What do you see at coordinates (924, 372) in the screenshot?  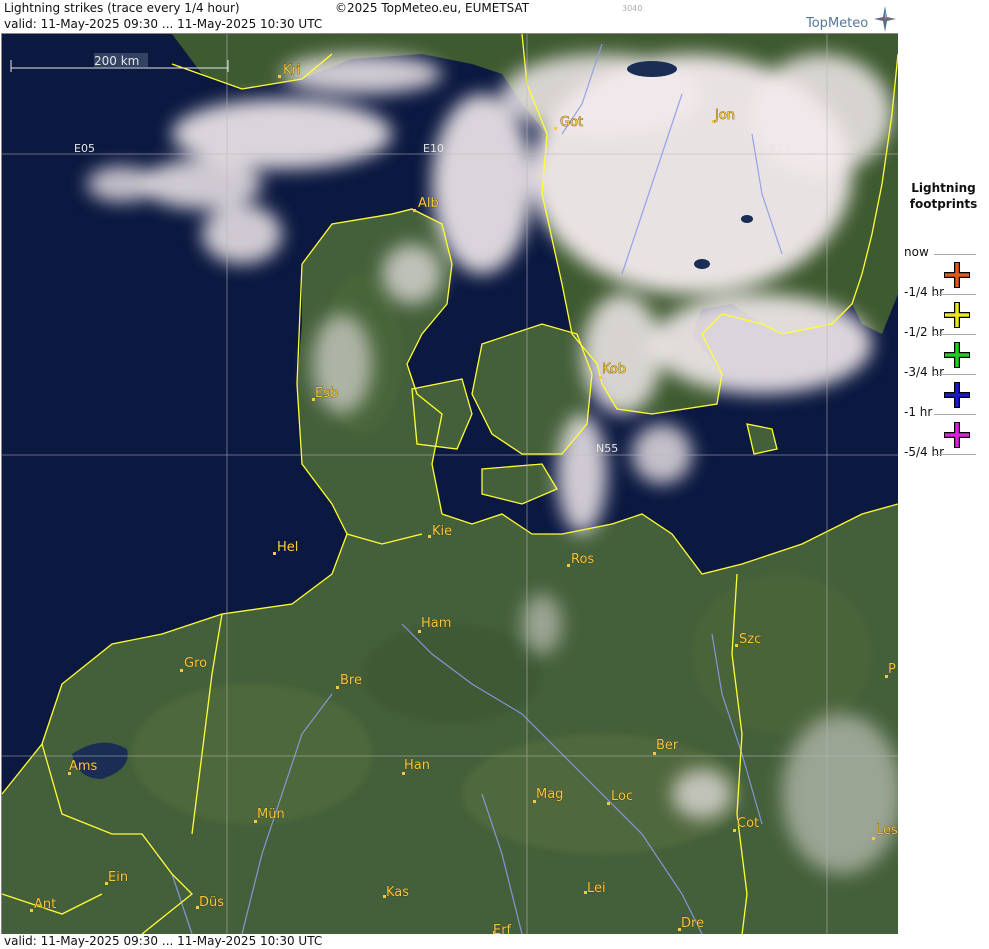 I see `legend-label-three-quarter: -3/4 hr` at bounding box center [924, 372].